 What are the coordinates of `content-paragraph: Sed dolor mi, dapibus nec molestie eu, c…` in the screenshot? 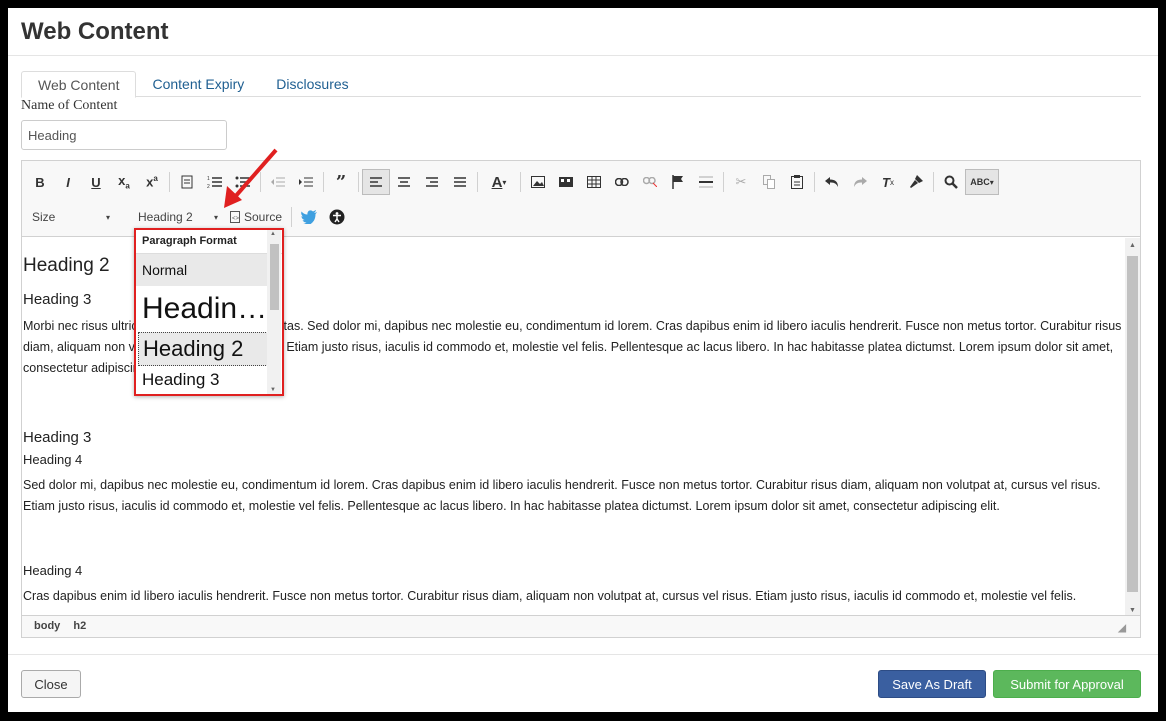 It's located at (562, 495).